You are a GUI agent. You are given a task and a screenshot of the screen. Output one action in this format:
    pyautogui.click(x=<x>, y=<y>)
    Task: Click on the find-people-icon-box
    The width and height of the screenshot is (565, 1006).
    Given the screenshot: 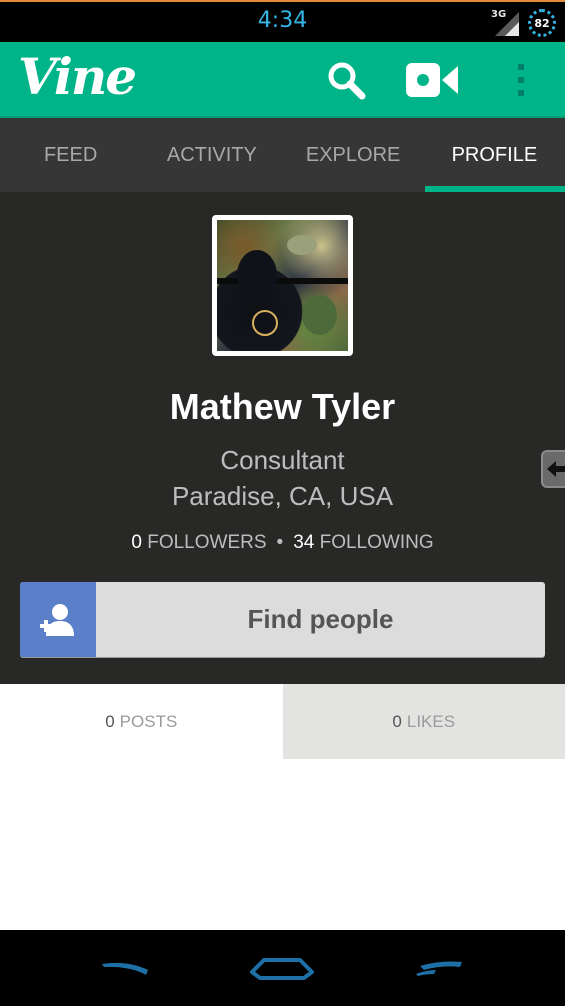 What is the action you would take?
    pyautogui.click(x=58, y=619)
    